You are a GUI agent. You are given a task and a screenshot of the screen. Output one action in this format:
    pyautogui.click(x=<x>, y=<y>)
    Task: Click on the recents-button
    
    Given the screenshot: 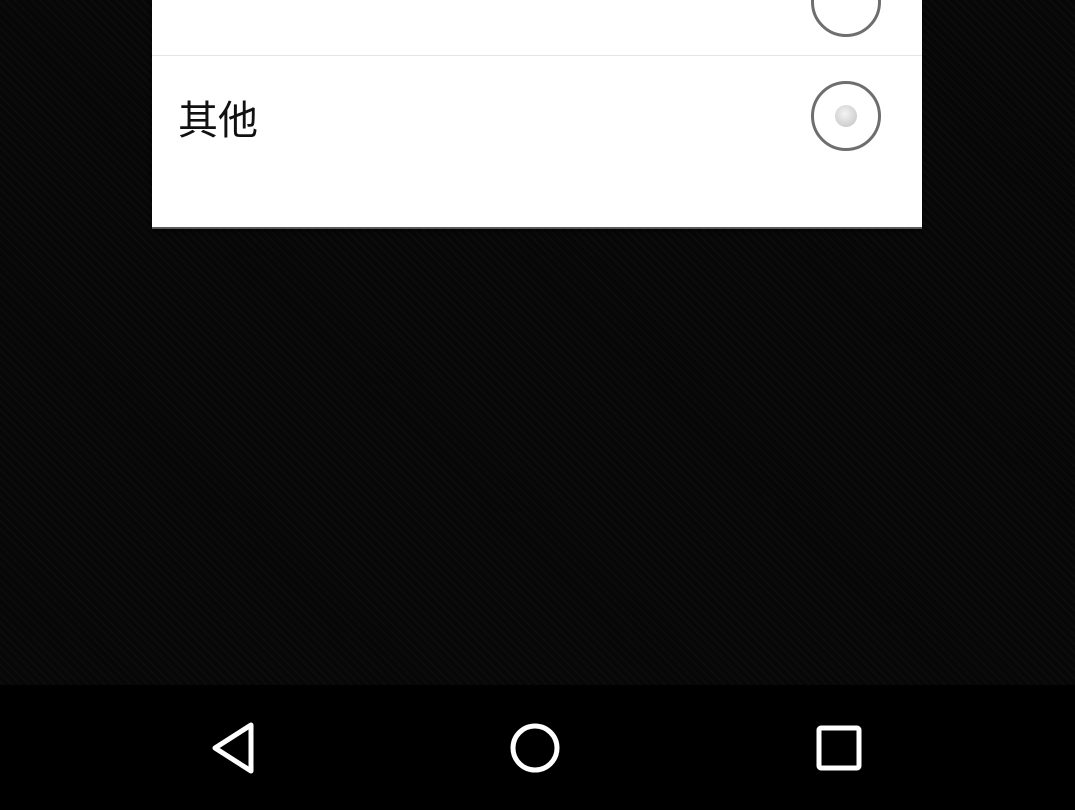 What is the action you would take?
    pyautogui.click(x=839, y=748)
    